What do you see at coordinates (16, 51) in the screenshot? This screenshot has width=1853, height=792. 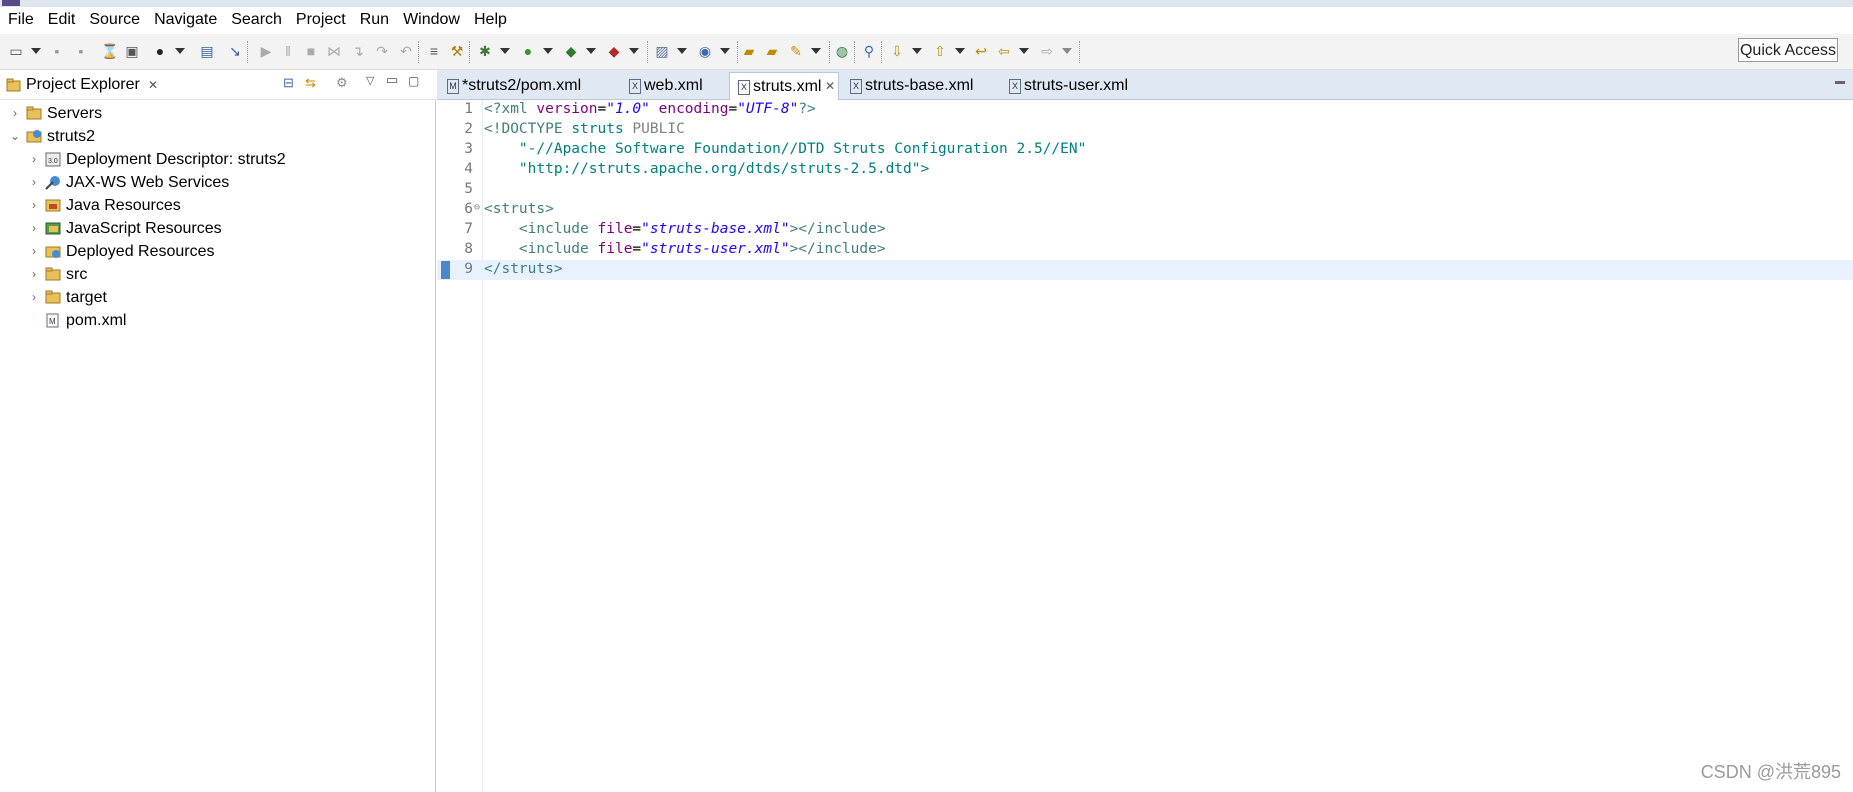 I see `new-icon: ▭` at bounding box center [16, 51].